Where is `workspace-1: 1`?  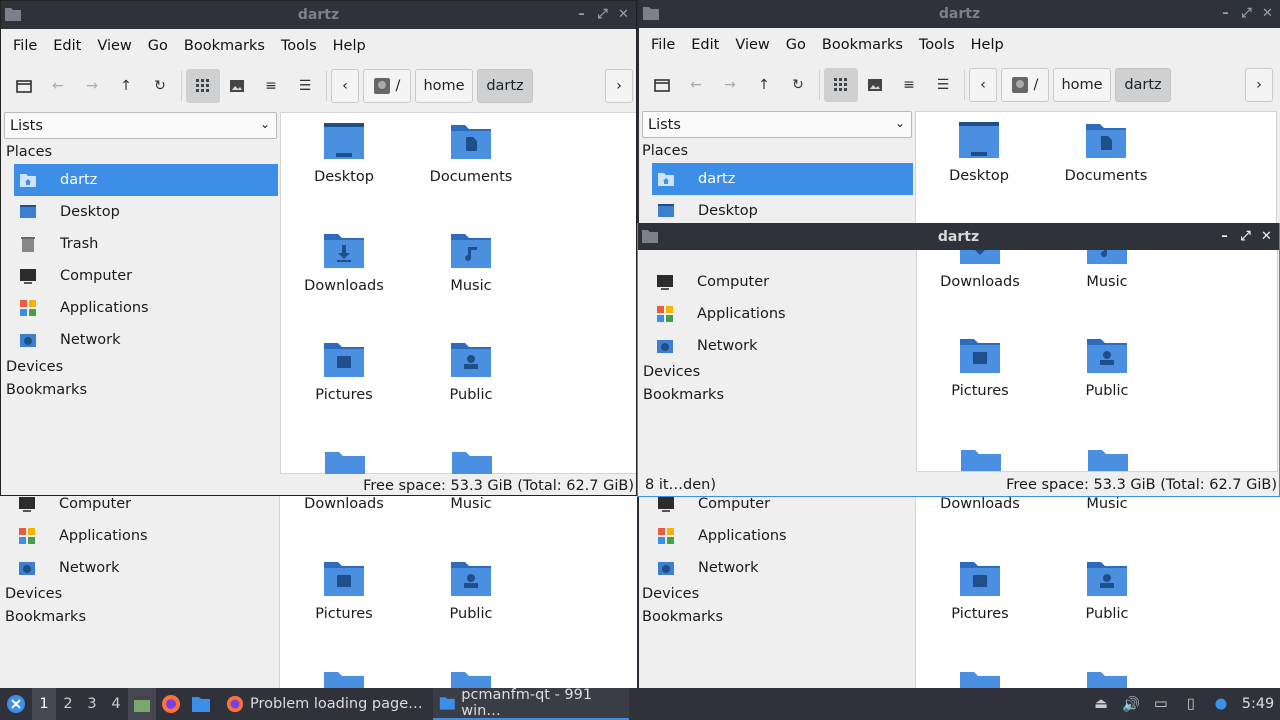
workspace-1: 1 is located at coordinates (44, 704).